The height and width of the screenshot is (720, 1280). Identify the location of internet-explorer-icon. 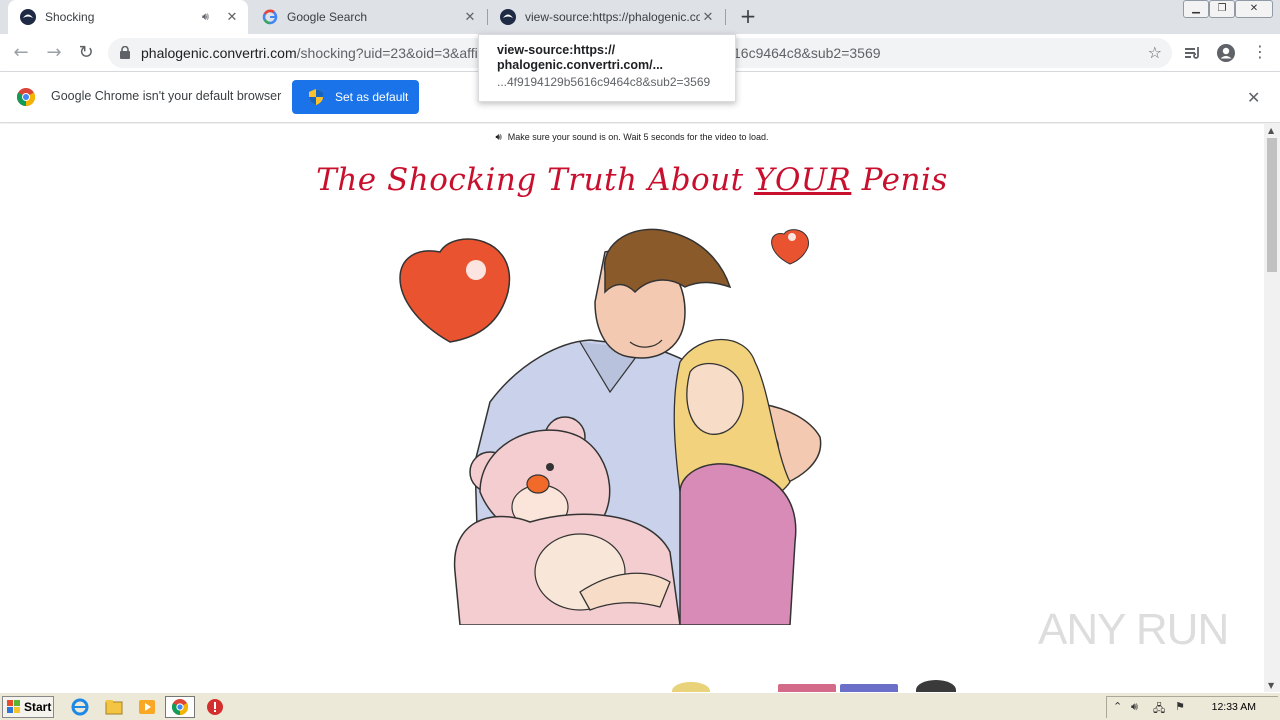
(80, 707).